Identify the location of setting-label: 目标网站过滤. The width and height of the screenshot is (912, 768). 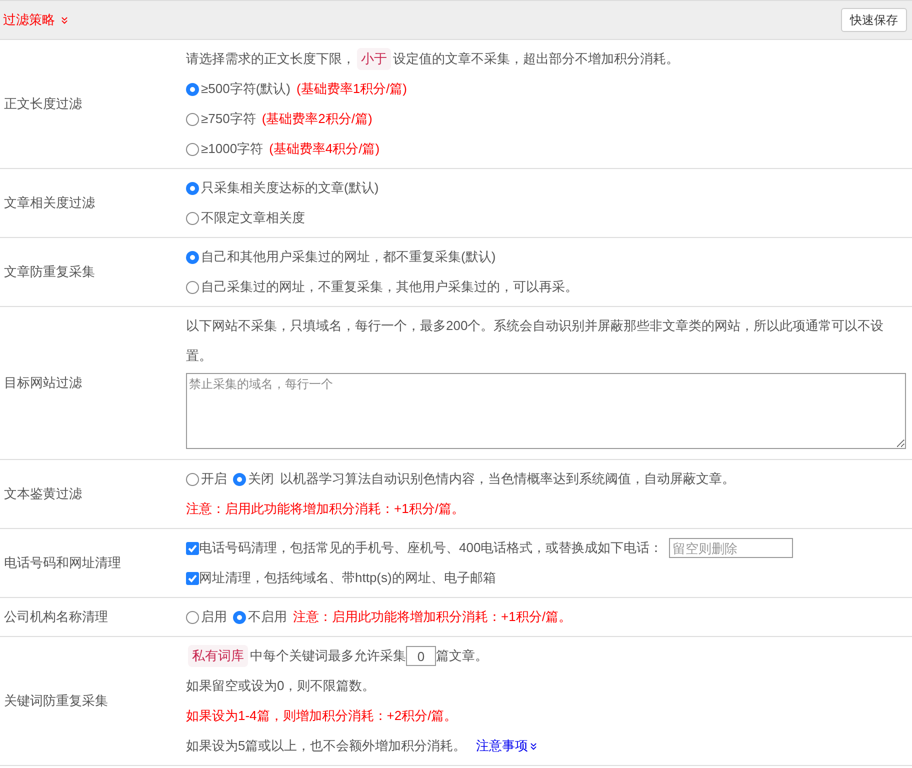
(43, 383).